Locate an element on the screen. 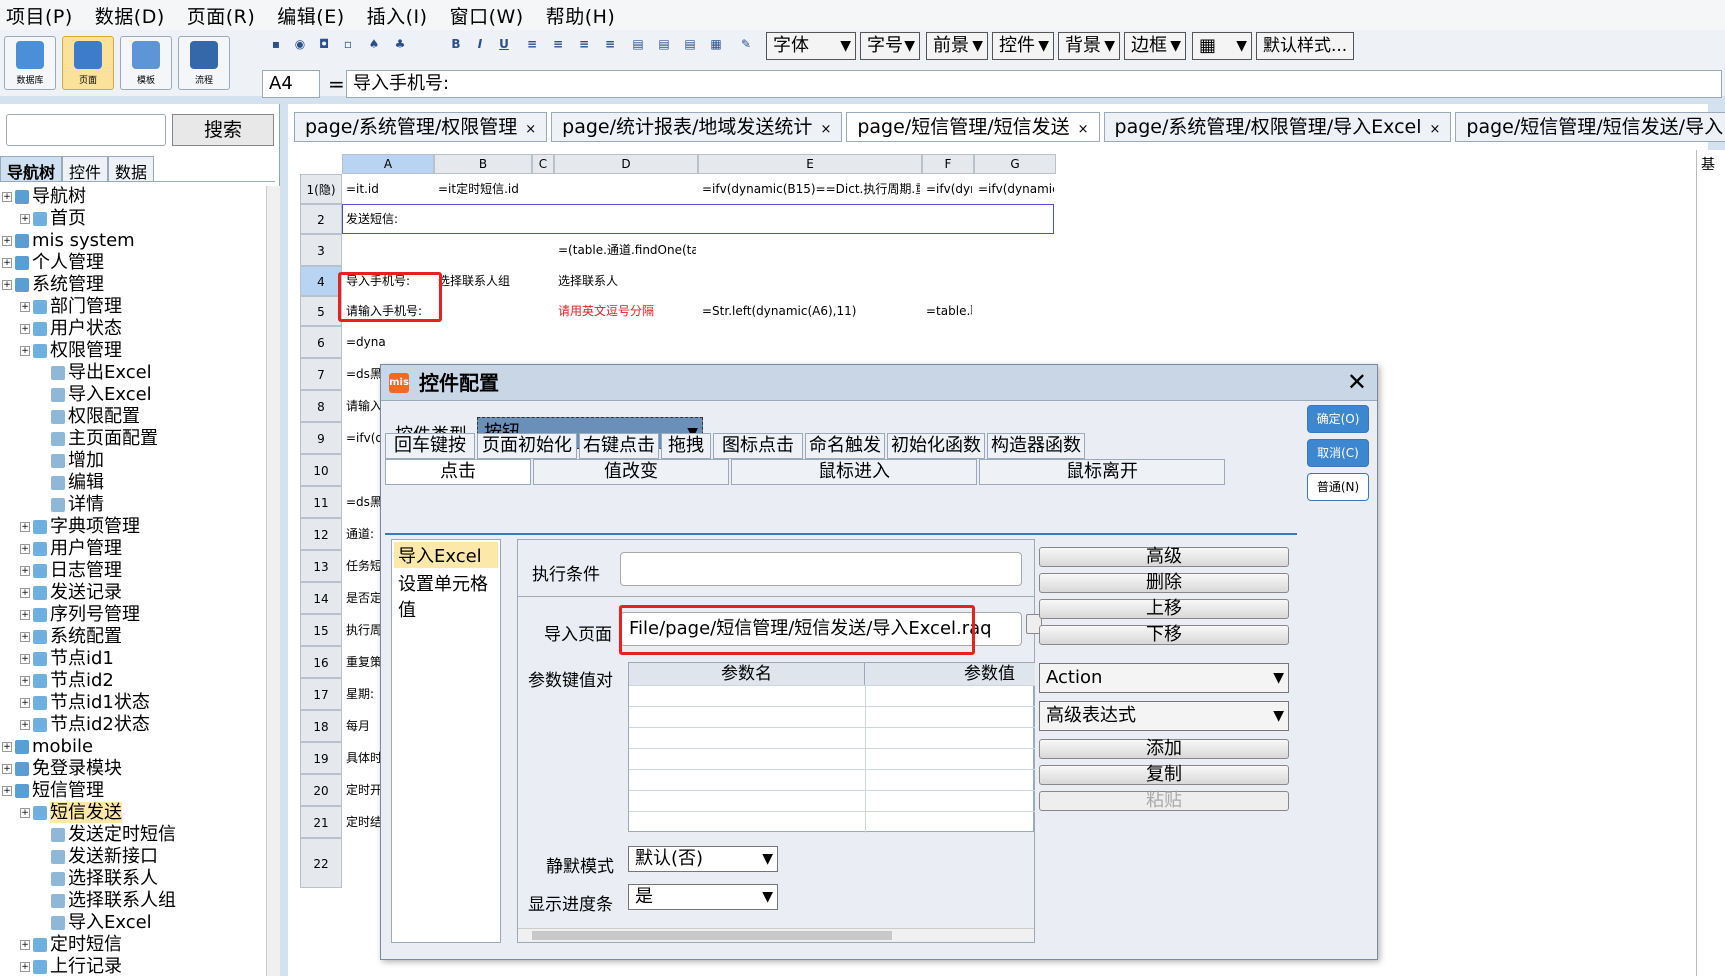  tree-item: + 系统管理 is located at coordinates (134, 285).